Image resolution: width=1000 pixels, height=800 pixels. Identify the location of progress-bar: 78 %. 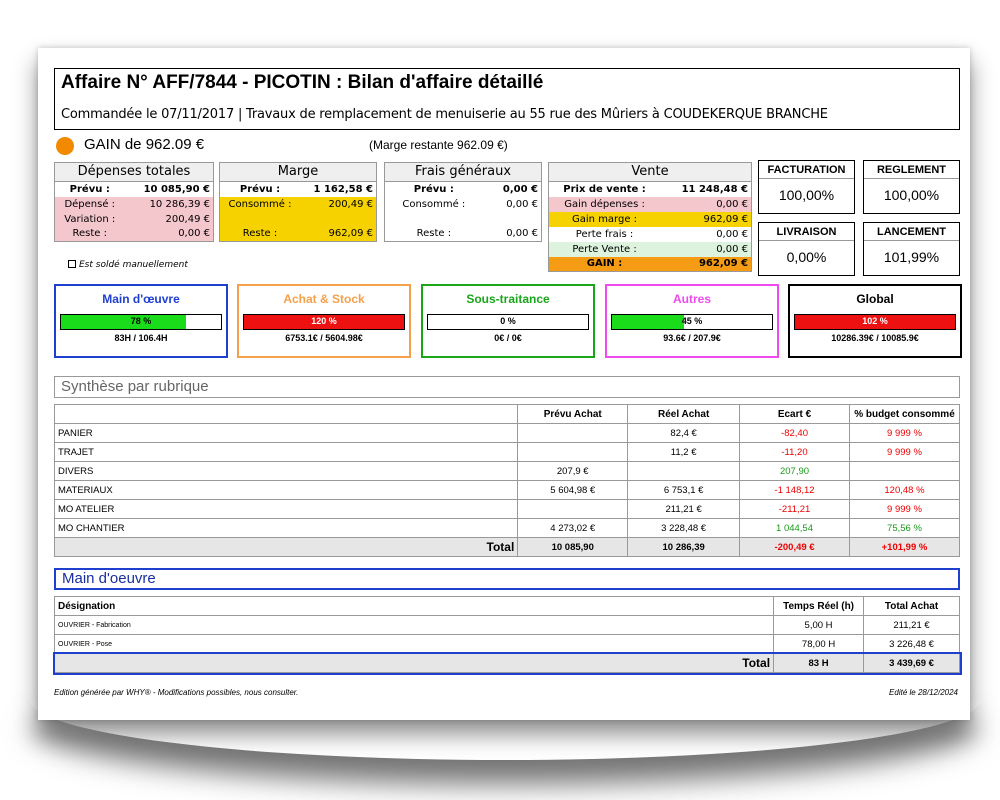
(141, 322).